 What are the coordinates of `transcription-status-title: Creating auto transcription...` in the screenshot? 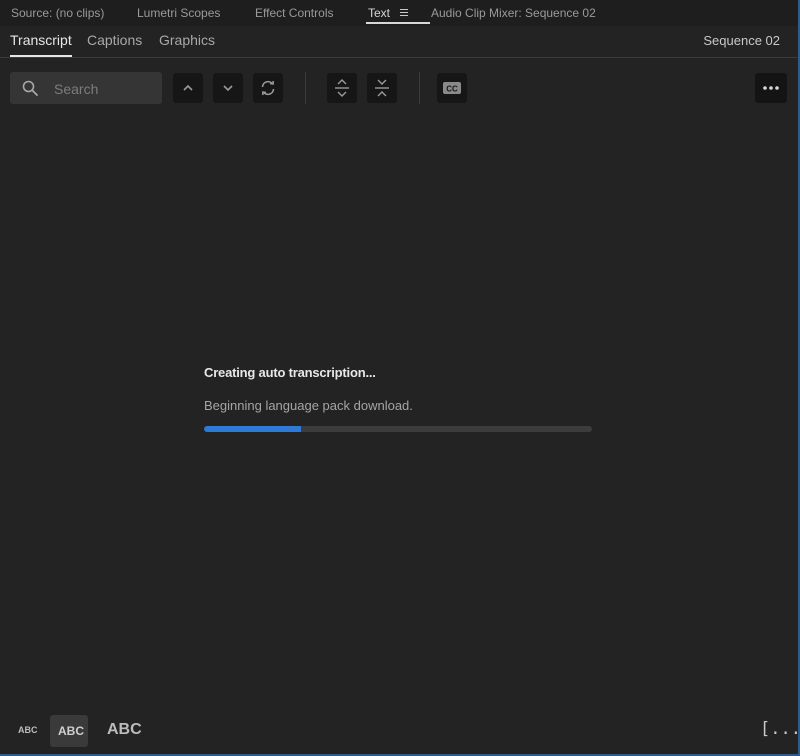 It's located at (290, 372).